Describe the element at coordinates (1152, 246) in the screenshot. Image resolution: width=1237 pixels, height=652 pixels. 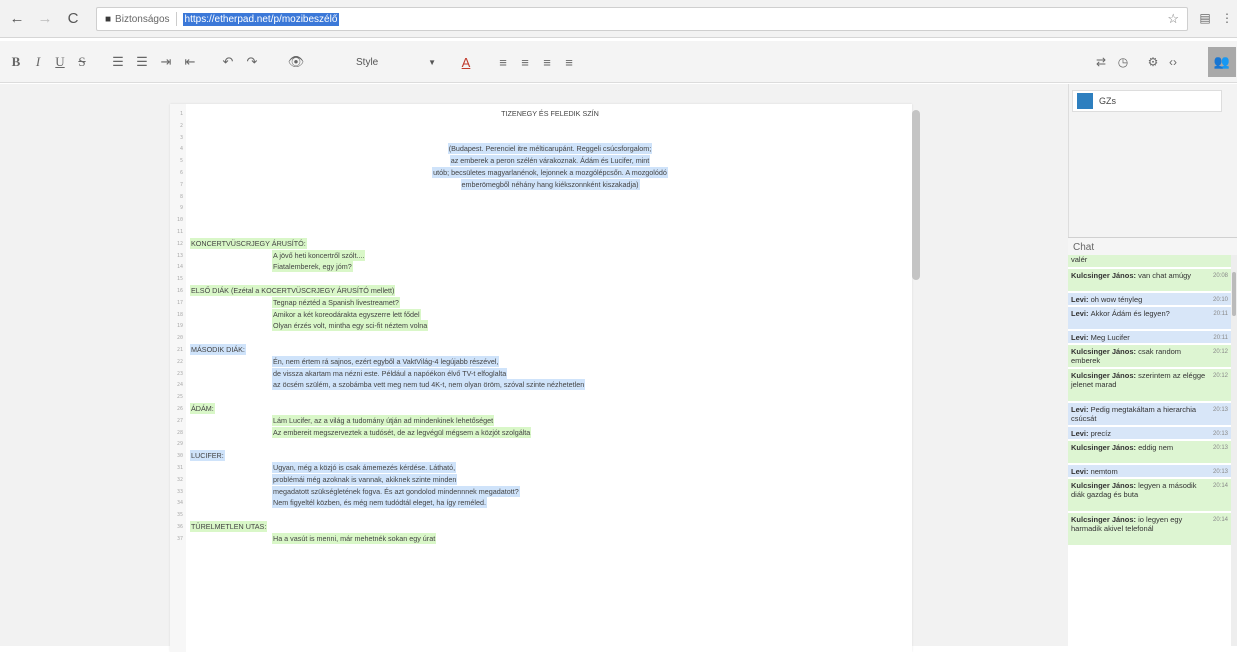
I see `chat-header: Chat` at that location.